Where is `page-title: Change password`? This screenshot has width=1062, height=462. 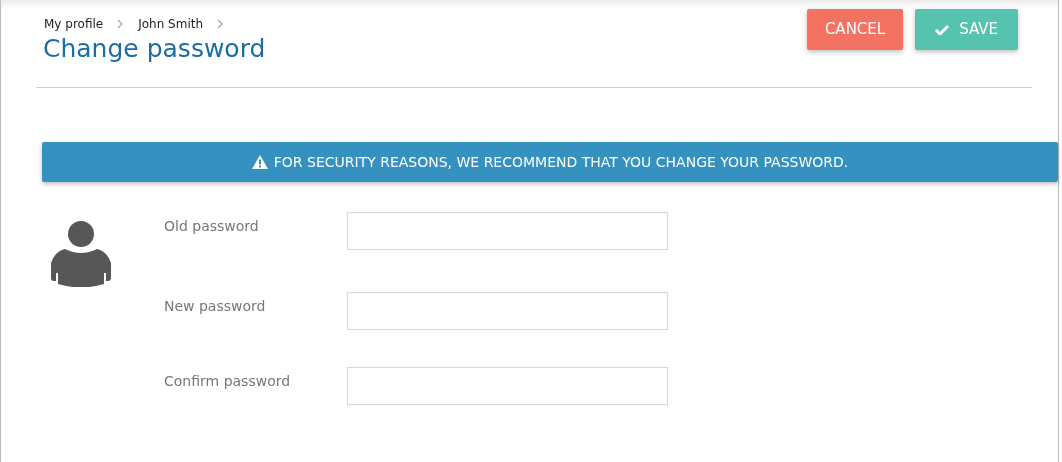
page-title: Change password is located at coordinates (154, 49).